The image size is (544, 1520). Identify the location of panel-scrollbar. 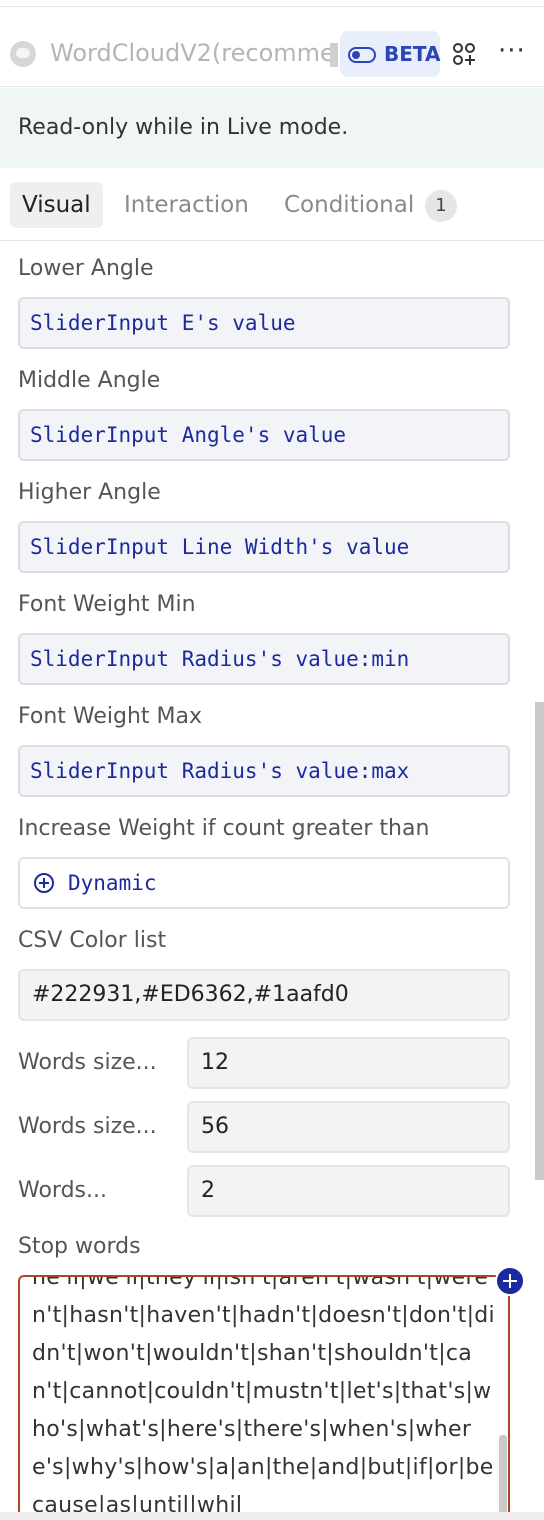
(539, 941).